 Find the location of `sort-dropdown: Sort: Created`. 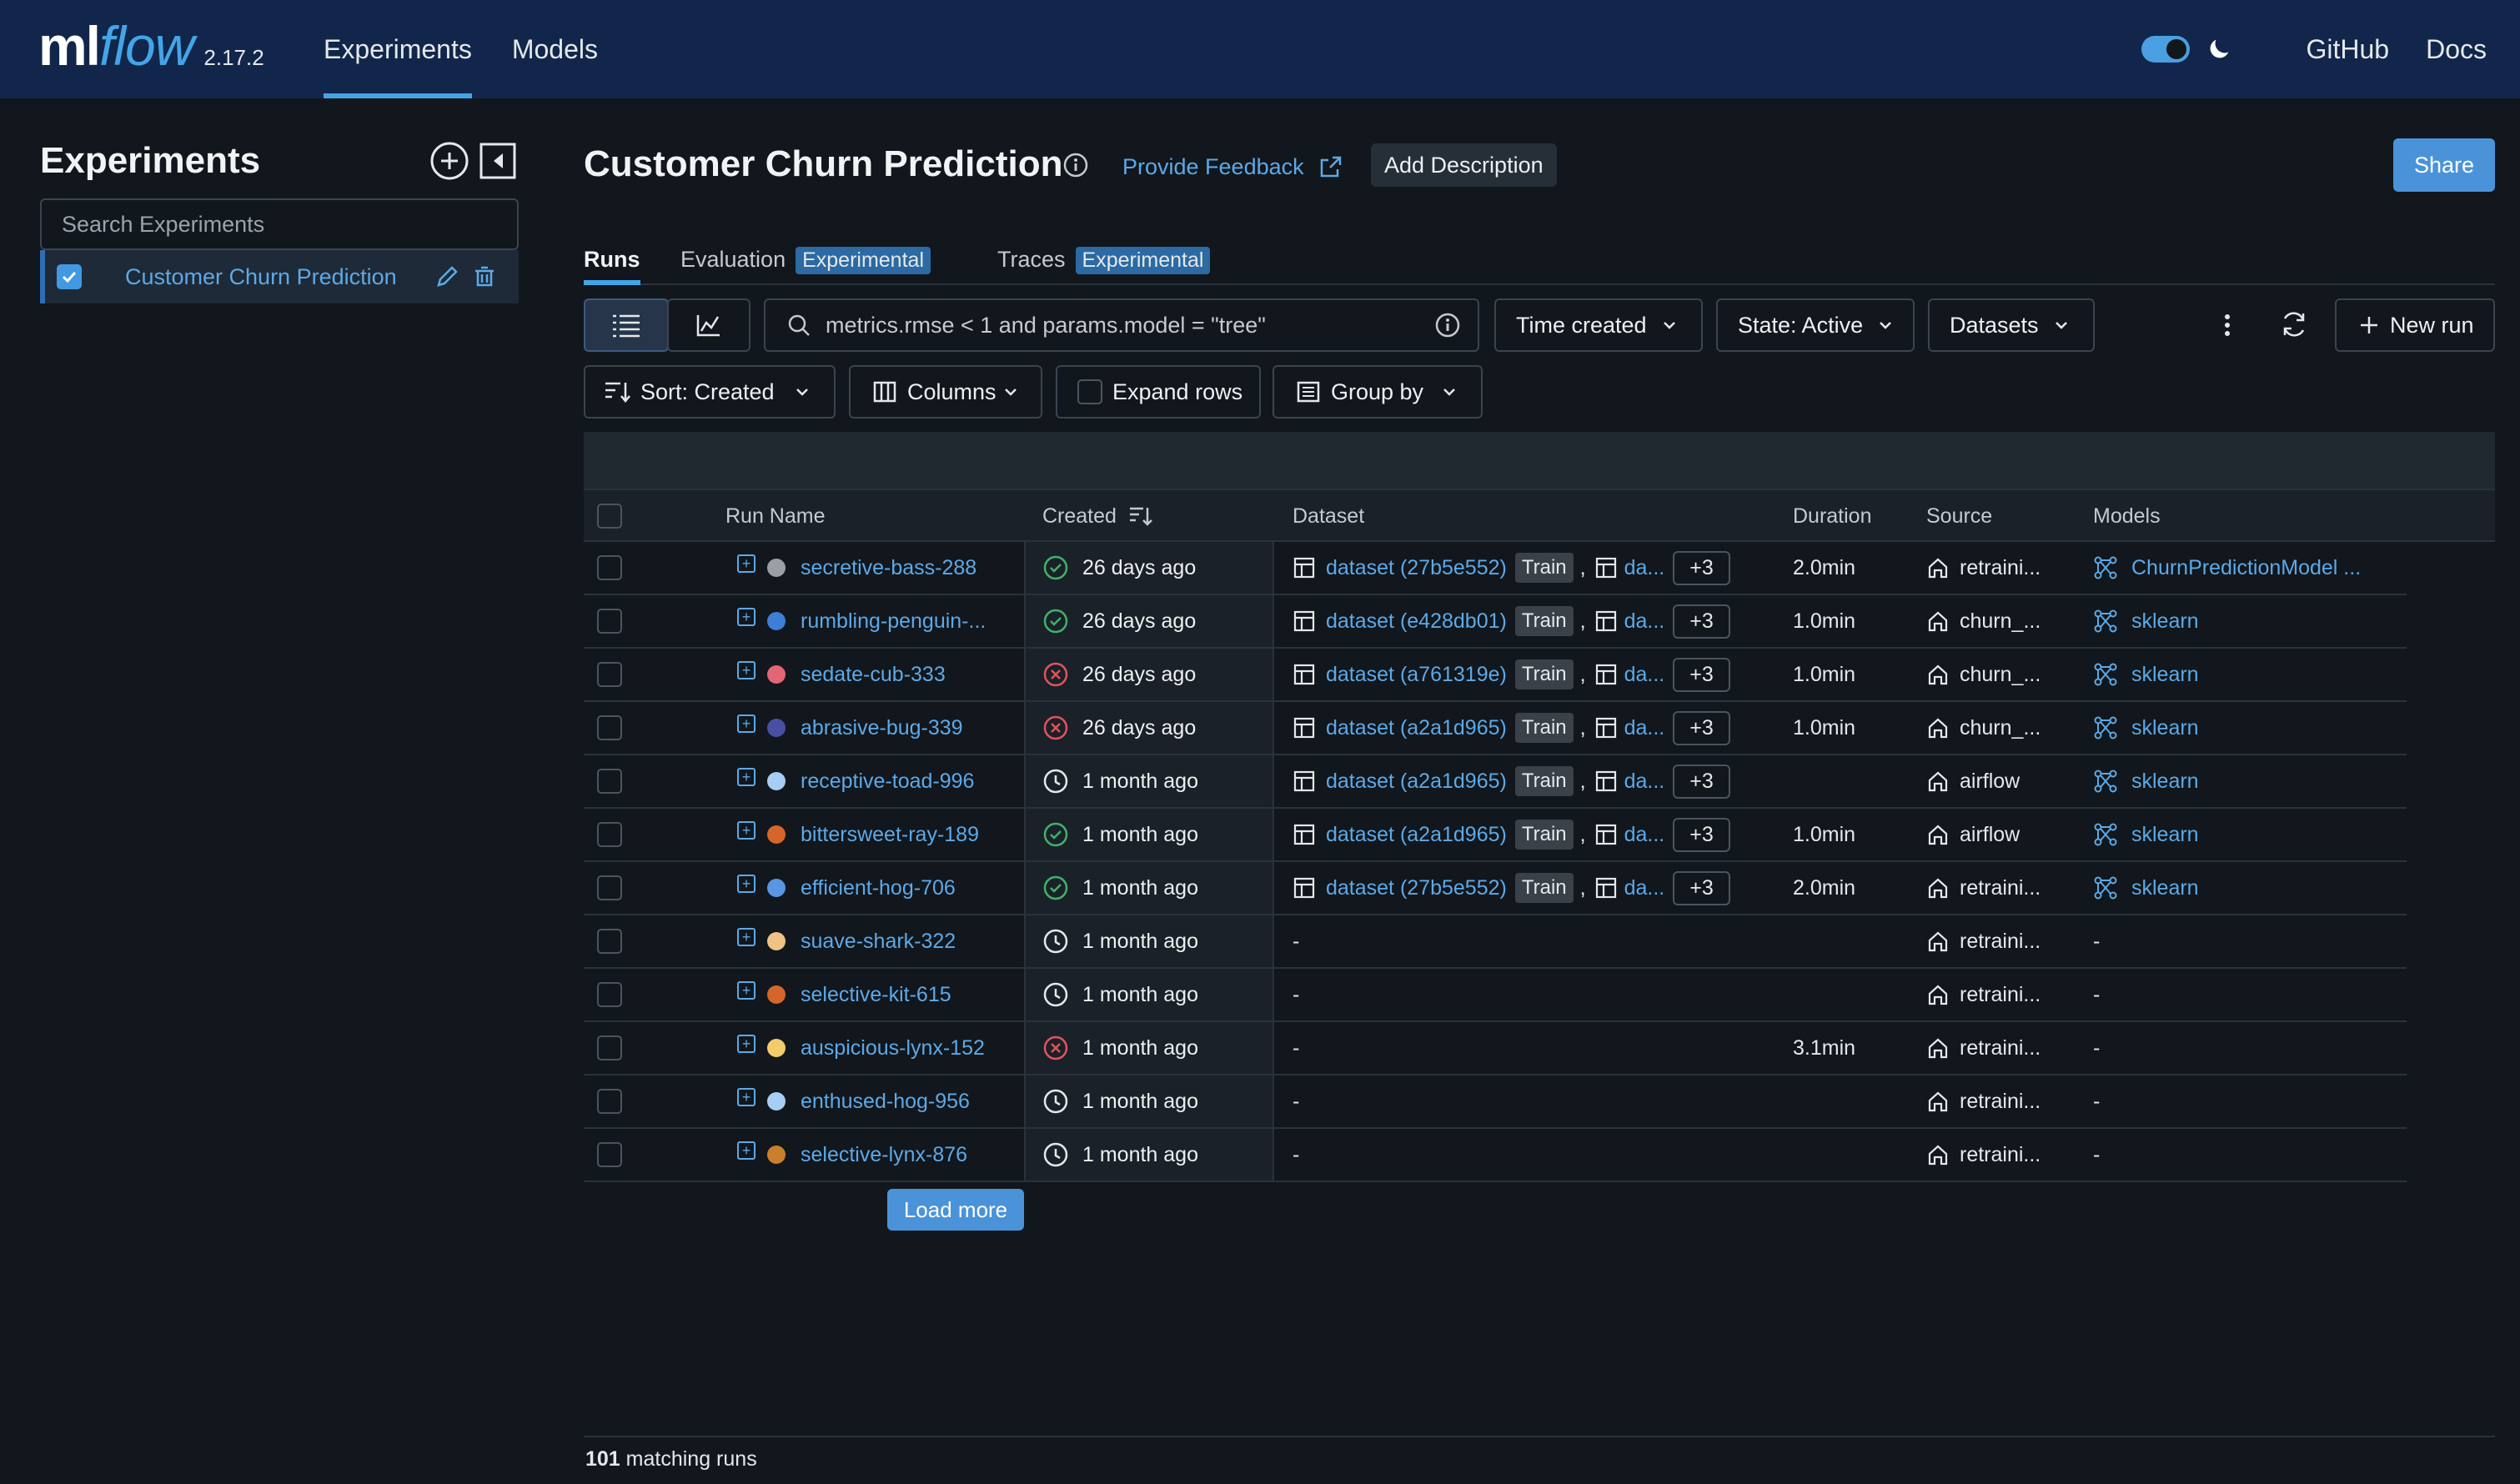

sort-dropdown: Sort: Created is located at coordinates (710, 392).